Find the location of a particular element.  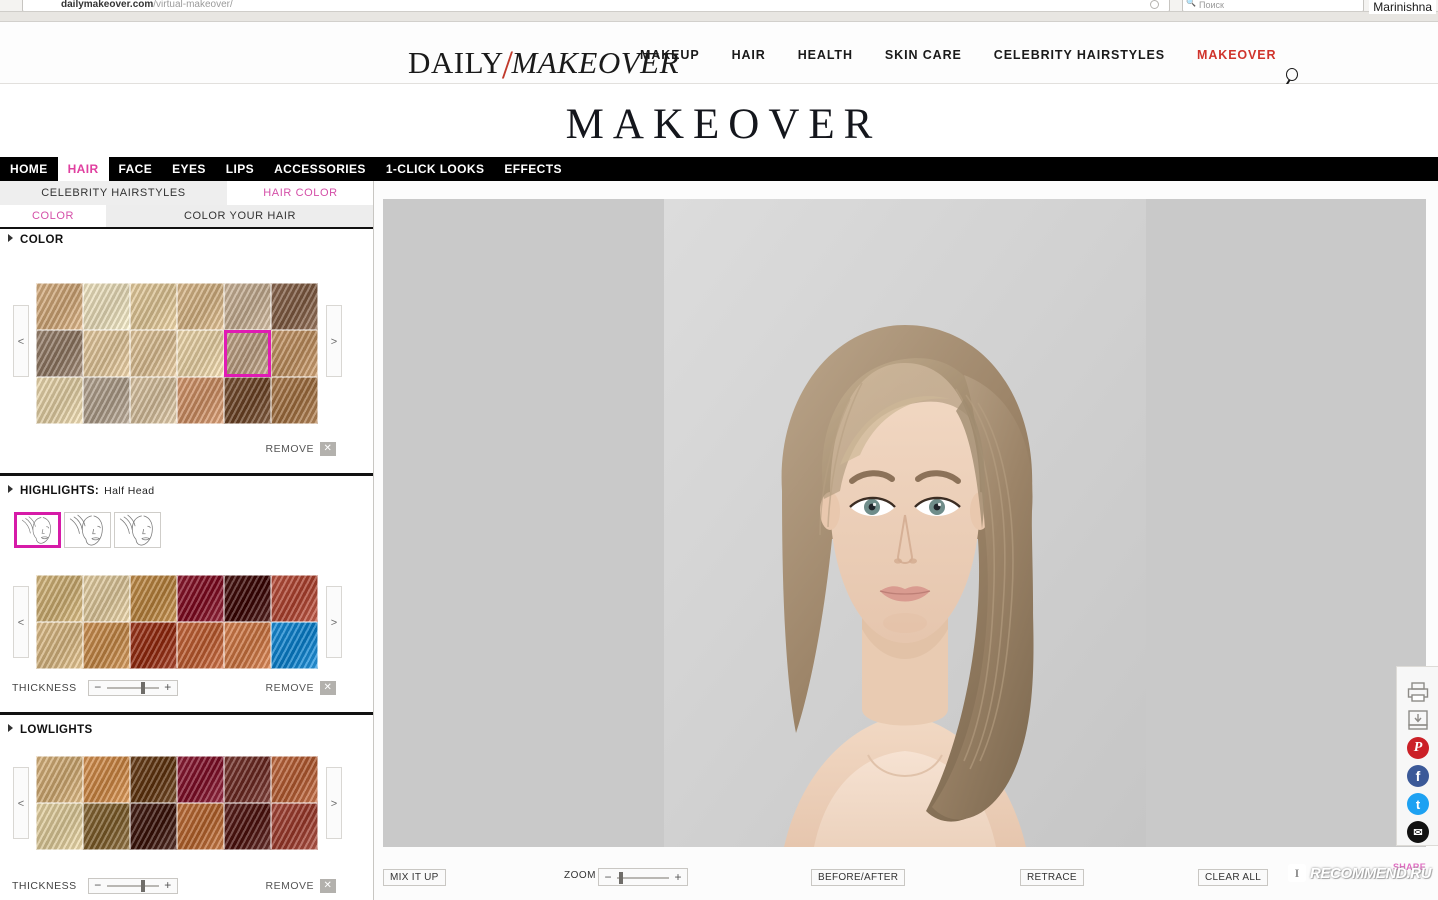

tab-hair-color: HAIR COLOR is located at coordinates (300, 193).